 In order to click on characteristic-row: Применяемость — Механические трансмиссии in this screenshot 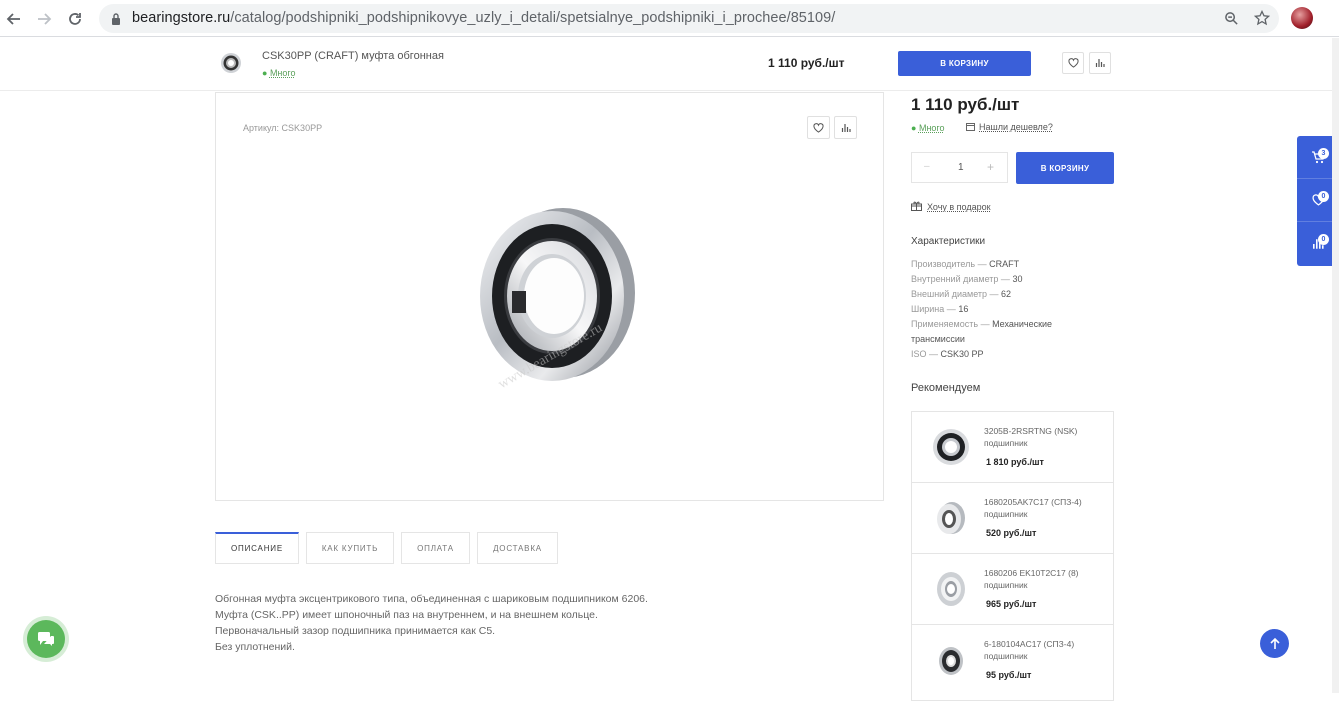, I will do `click(982, 331)`.